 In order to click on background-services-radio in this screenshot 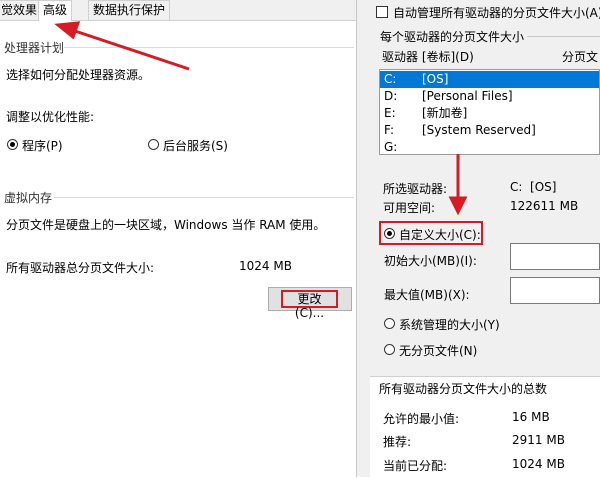, I will do `click(153, 144)`.